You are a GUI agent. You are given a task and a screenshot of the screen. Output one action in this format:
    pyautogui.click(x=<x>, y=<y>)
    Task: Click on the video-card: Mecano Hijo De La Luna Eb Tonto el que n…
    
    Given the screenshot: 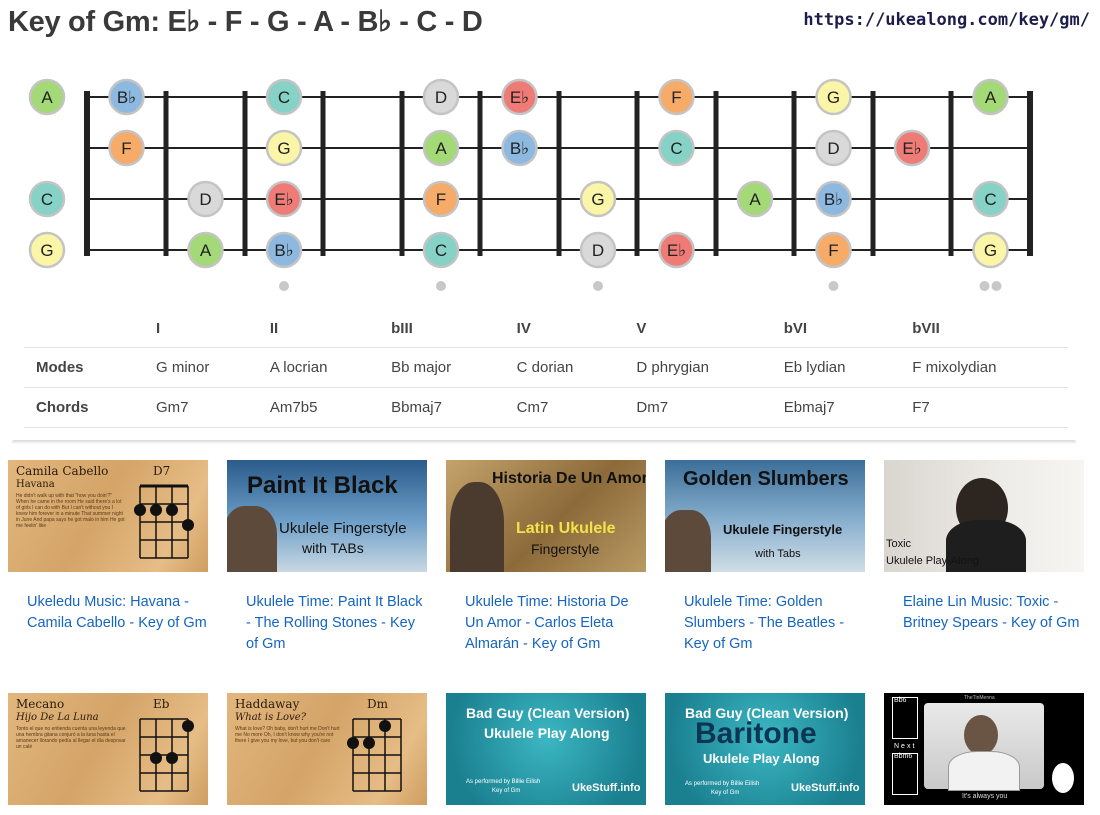 What is the action you would take?
    pyautogui.click(x=108, y=749)
    